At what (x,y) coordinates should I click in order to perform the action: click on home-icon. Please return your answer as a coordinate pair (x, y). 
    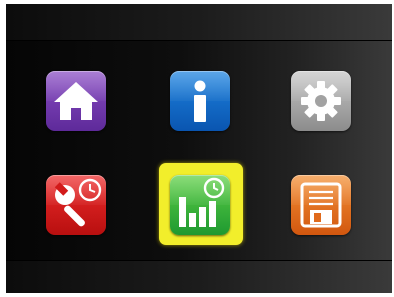
    Looking at the image, I should click on (76, 101).